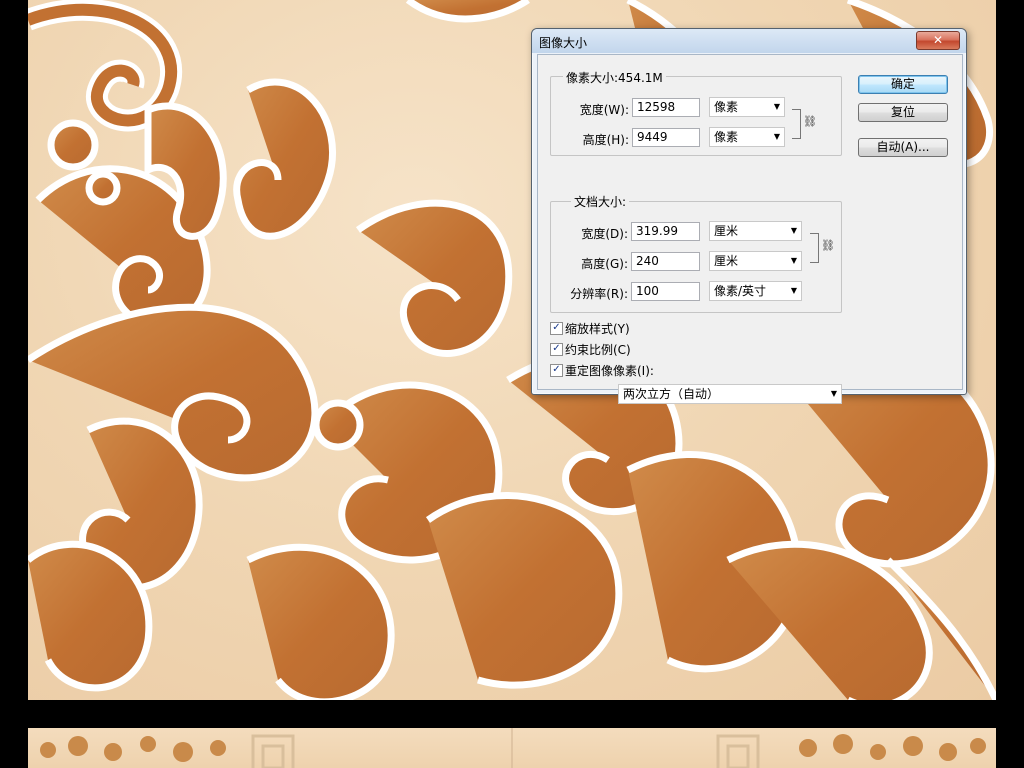  Describe the element at coordinates (556, 370) in the screenshot. I see `resample-image-checkbox: ✓` at that location.